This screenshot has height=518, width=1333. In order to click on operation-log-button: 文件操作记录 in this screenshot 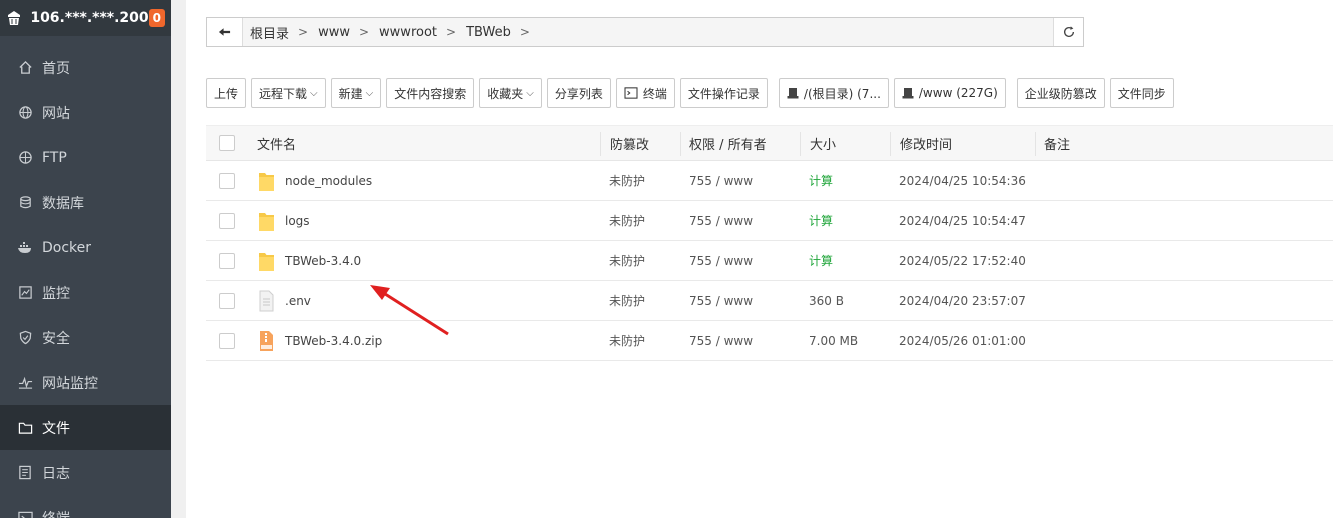, I will do `click(723, 93)`.